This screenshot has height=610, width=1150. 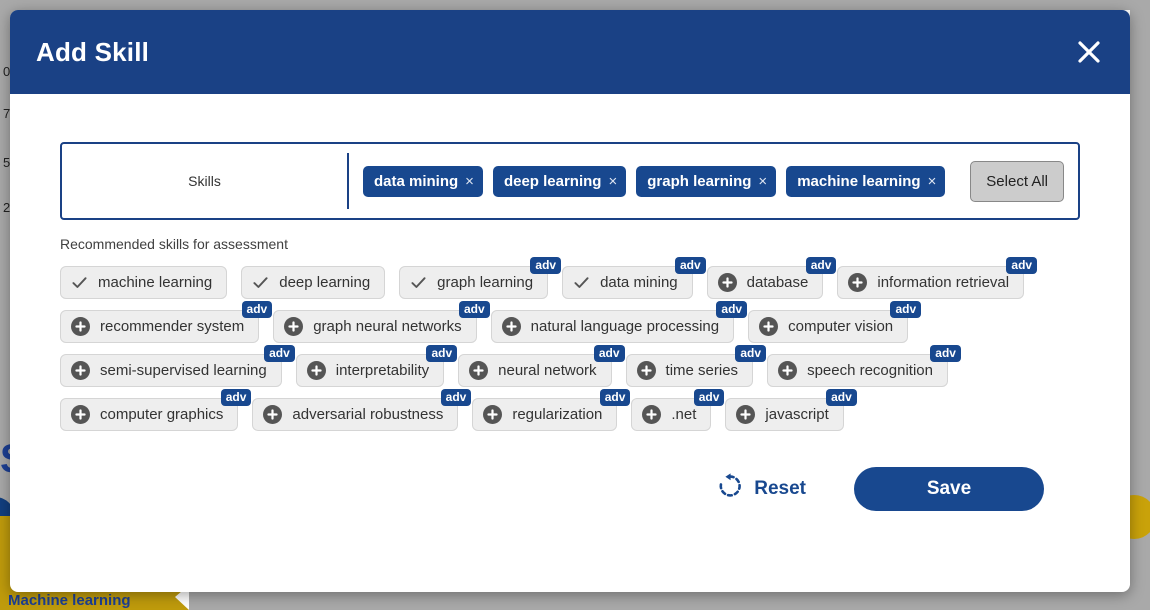 What do you see at coordinates (730, 489) in the screenshot?
I see `rotate-ccw-icon` at bounding box center [730, 489].